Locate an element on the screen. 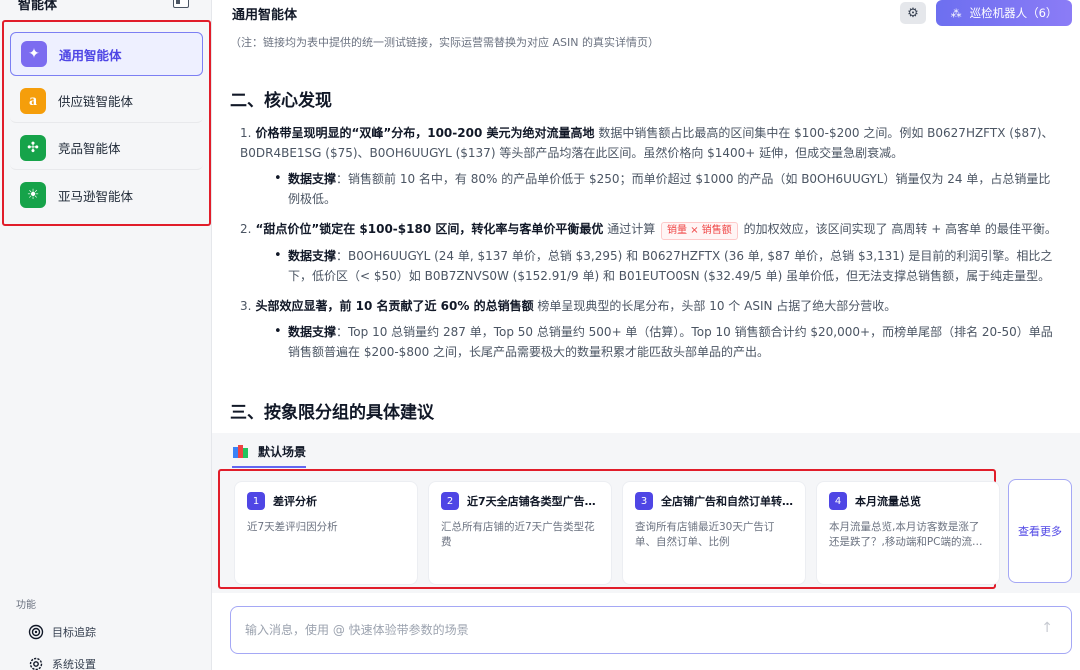 The height and width of the screenshot is (670, 1080). target-icon is located at coordinates (36, 632).